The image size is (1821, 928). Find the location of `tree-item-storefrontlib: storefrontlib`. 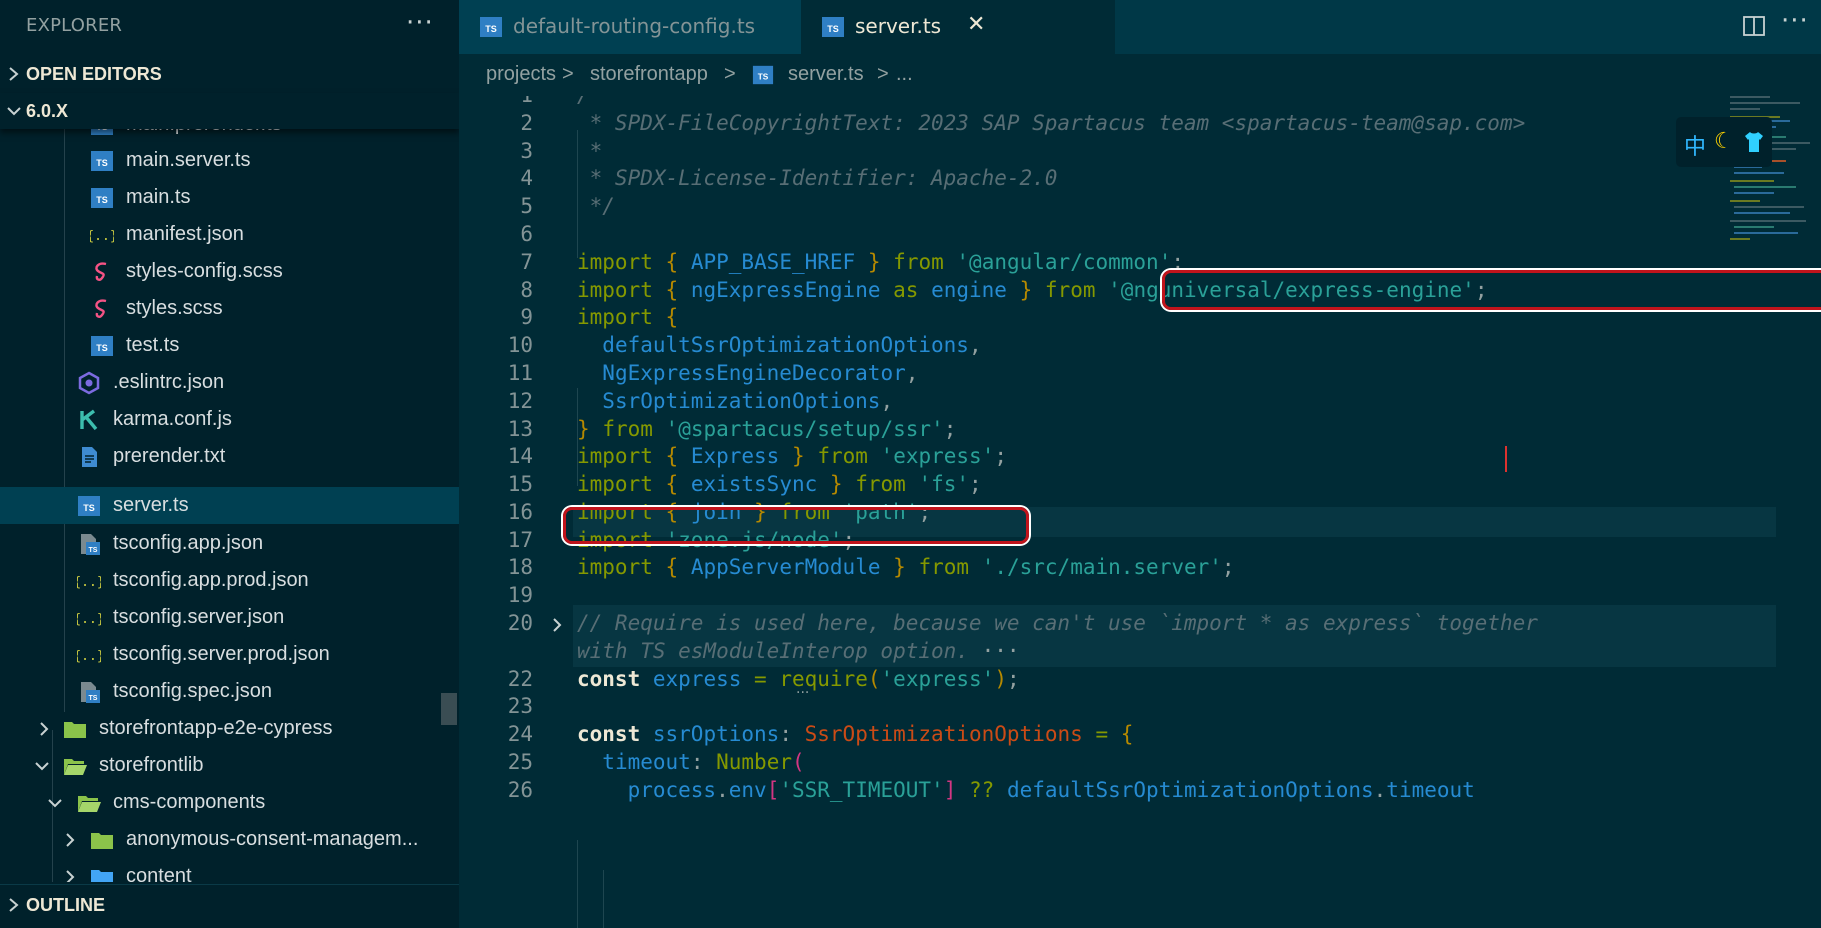

tree-item-storefrontlib: storefrontlib is located at coordinates (229, 765).